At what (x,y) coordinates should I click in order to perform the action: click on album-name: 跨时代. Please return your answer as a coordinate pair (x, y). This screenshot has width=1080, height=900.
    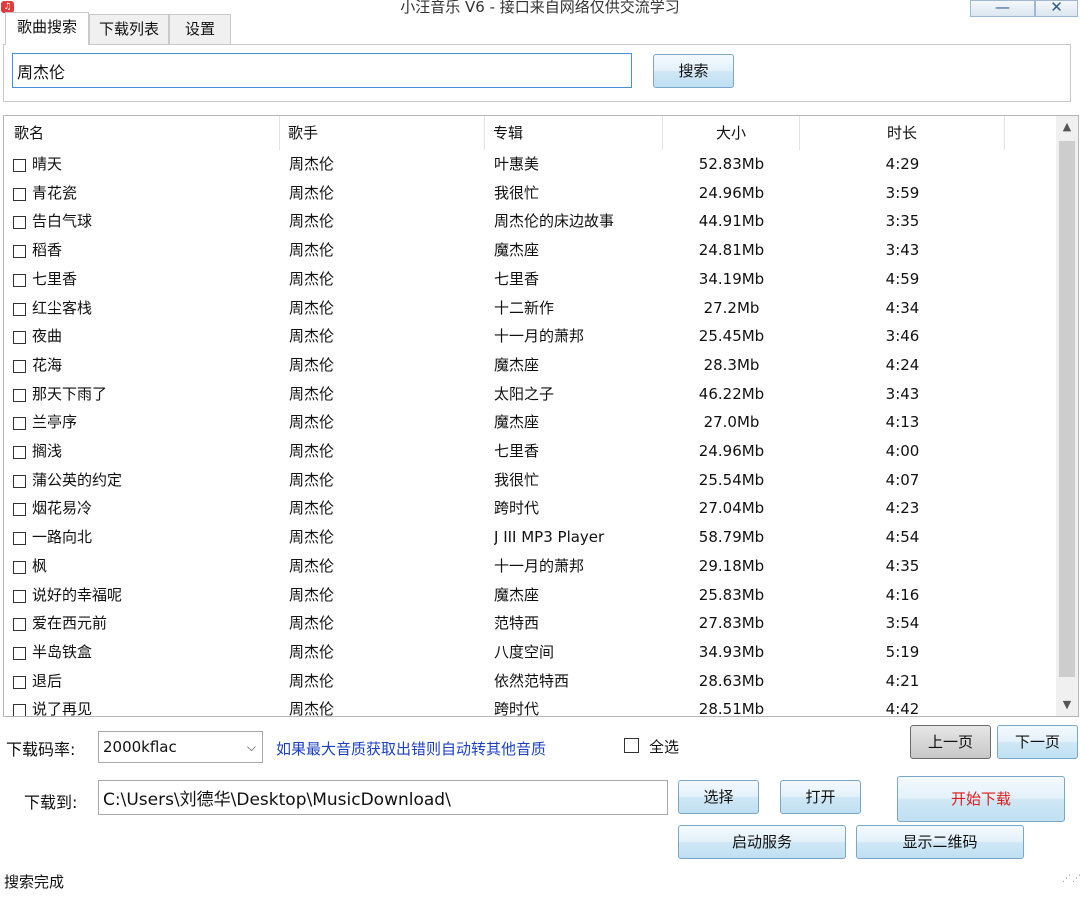
    Looking at the image, I should click on (517, 508).